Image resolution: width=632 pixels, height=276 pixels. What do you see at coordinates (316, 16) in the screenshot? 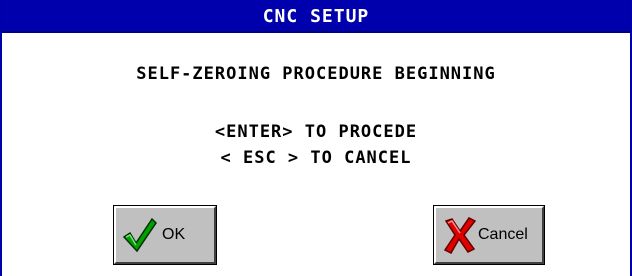
I see `window-title: CNC SETUP` at bounding box center [316, 16].